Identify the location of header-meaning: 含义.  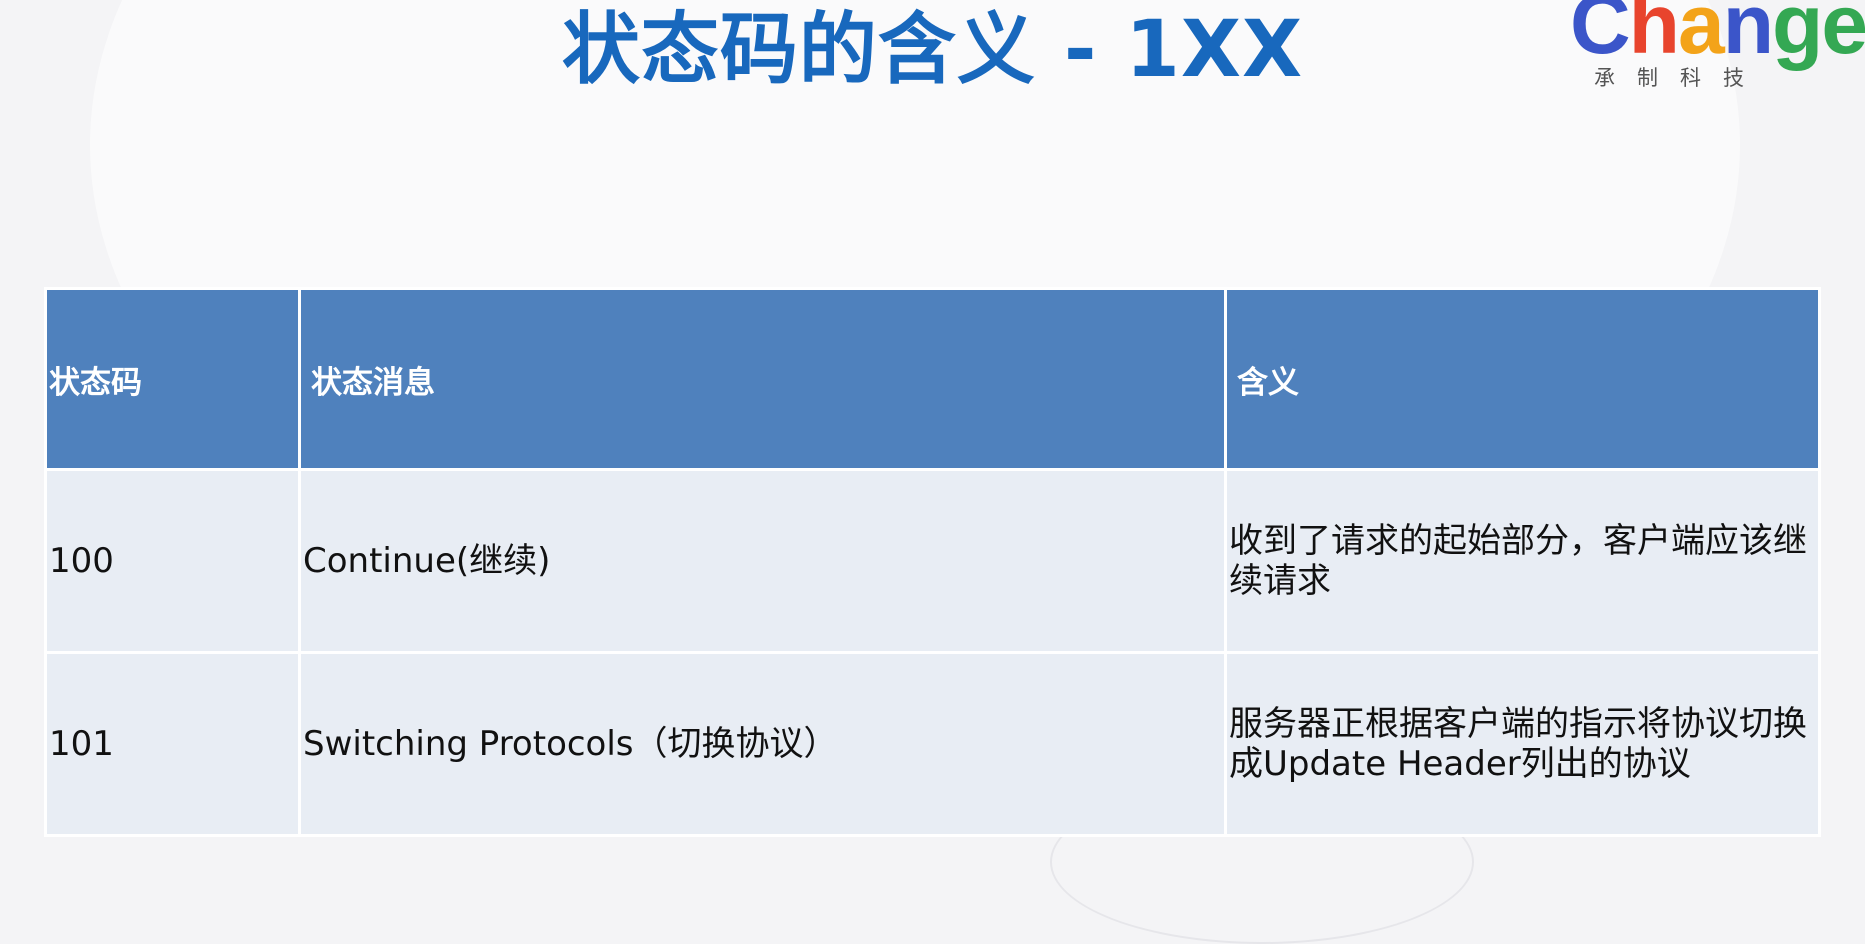
(1522, 379).